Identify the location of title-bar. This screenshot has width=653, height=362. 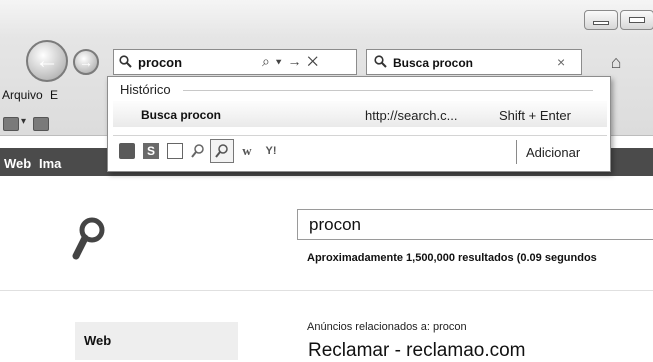
(326, 18).